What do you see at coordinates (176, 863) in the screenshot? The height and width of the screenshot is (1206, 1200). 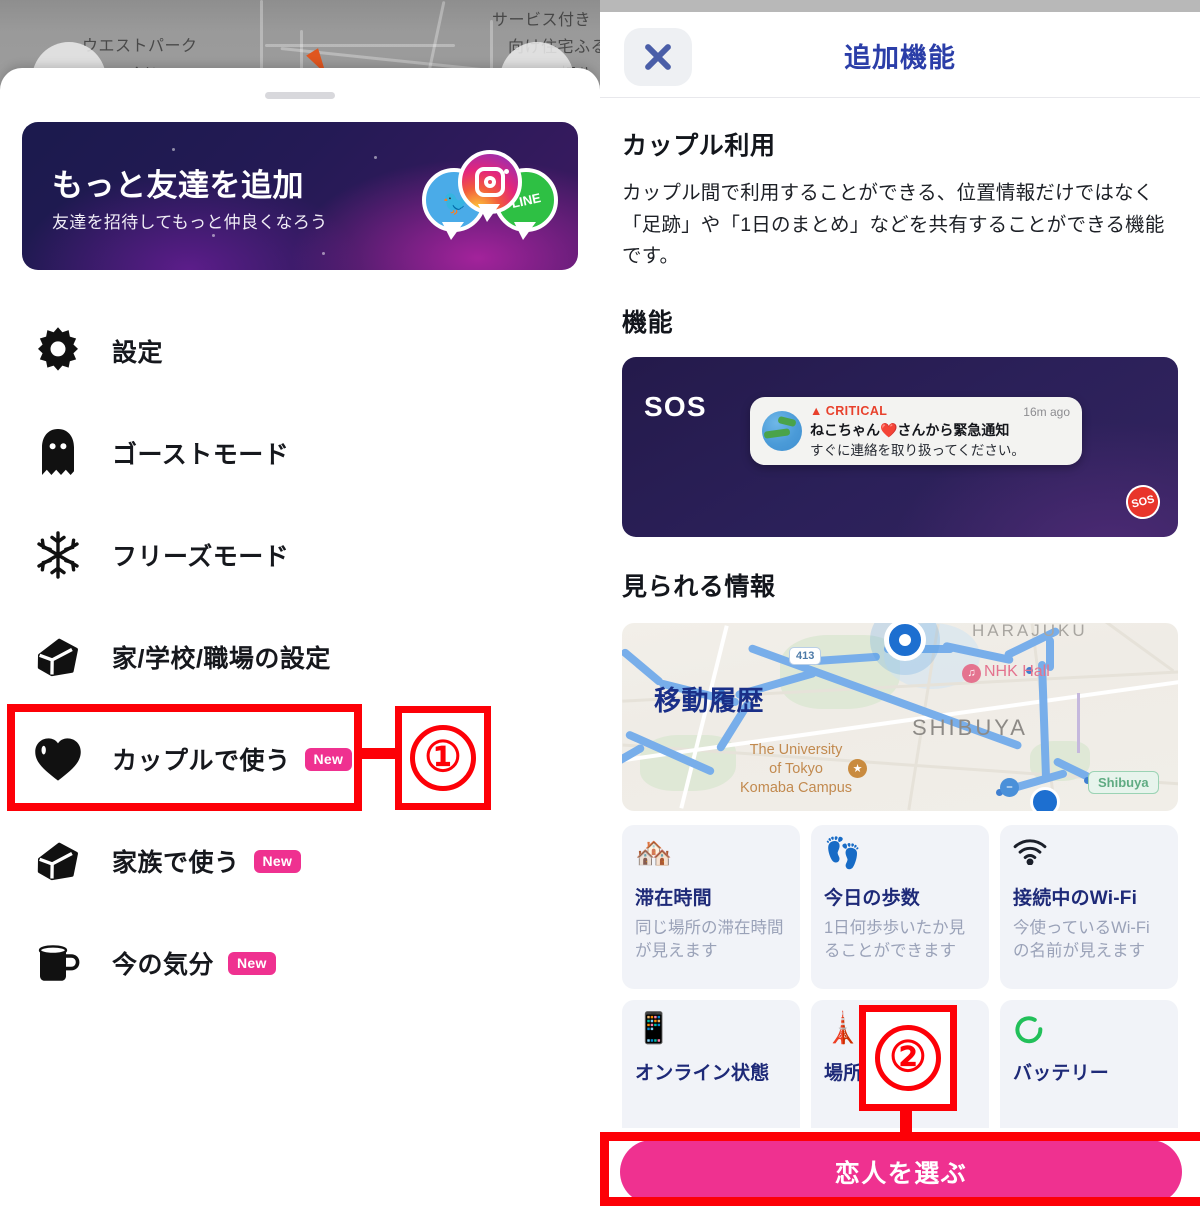 I see `menu-item-label: 家族で使う` at bounding box center [176, 863].